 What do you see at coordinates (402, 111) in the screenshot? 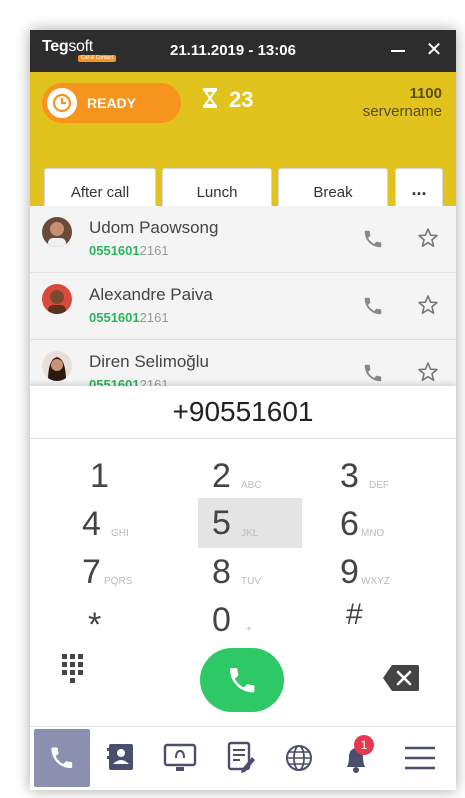
I see `server-name: servername` at bounding box center [402, 111].